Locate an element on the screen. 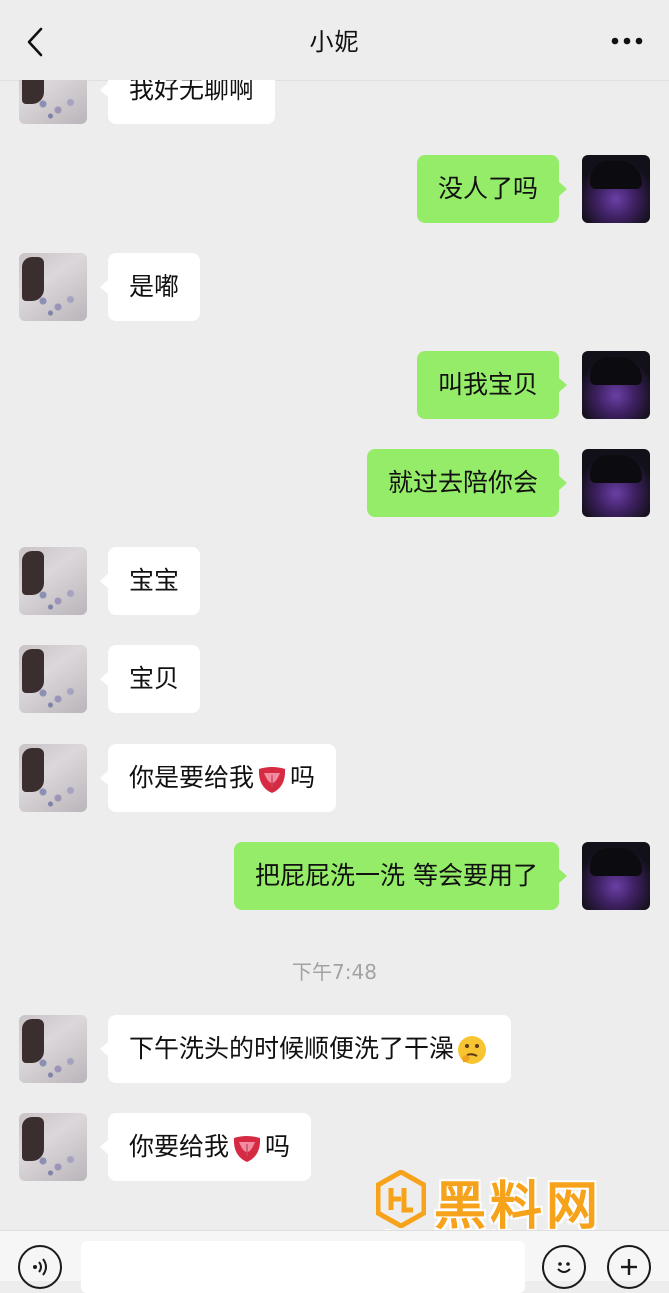 This screenshot has width=669, height=1293. more-dots-icon is located at coordinates (627, 41).